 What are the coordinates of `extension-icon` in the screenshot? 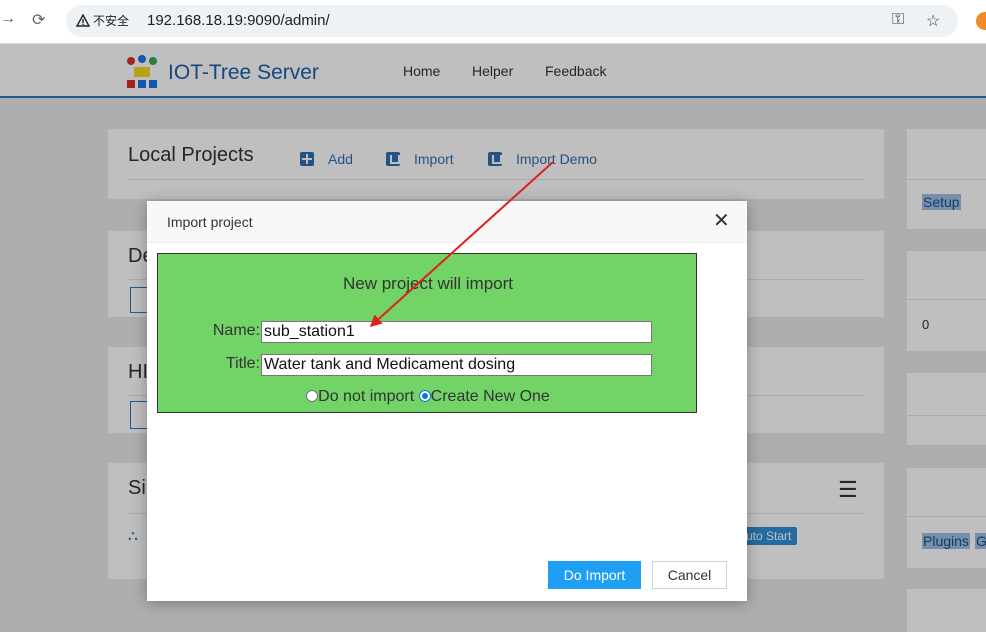 It's located at (981, 21).